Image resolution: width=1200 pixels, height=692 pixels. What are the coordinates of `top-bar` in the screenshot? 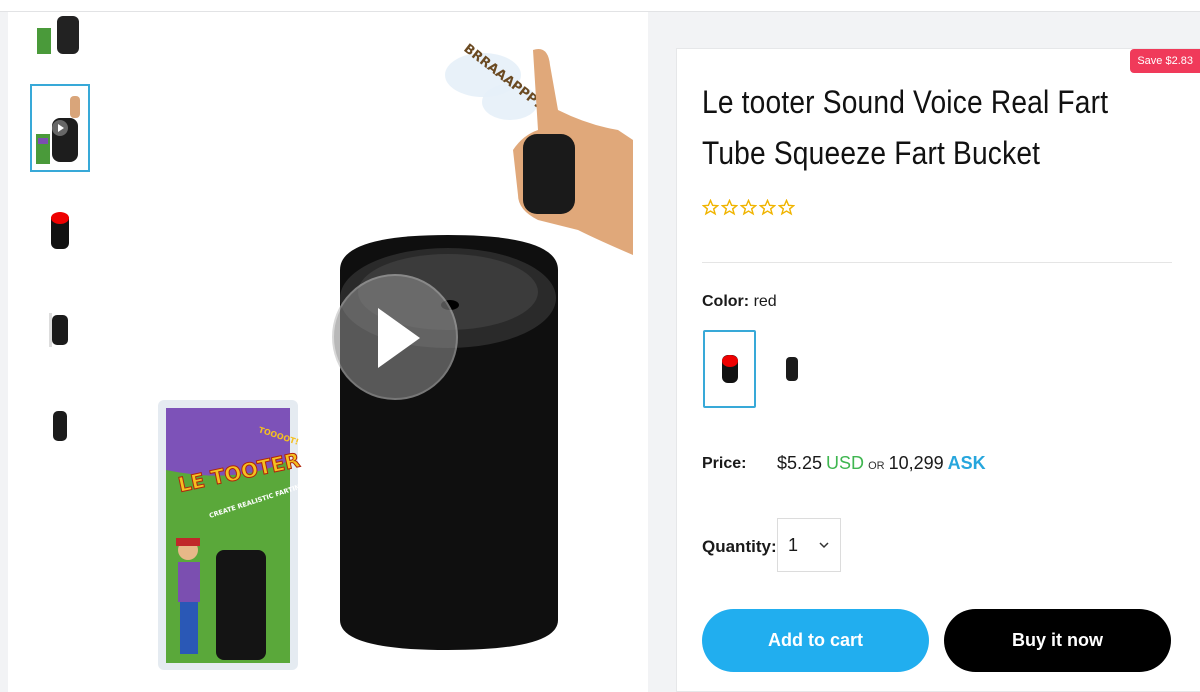 It's located at (600, 6).